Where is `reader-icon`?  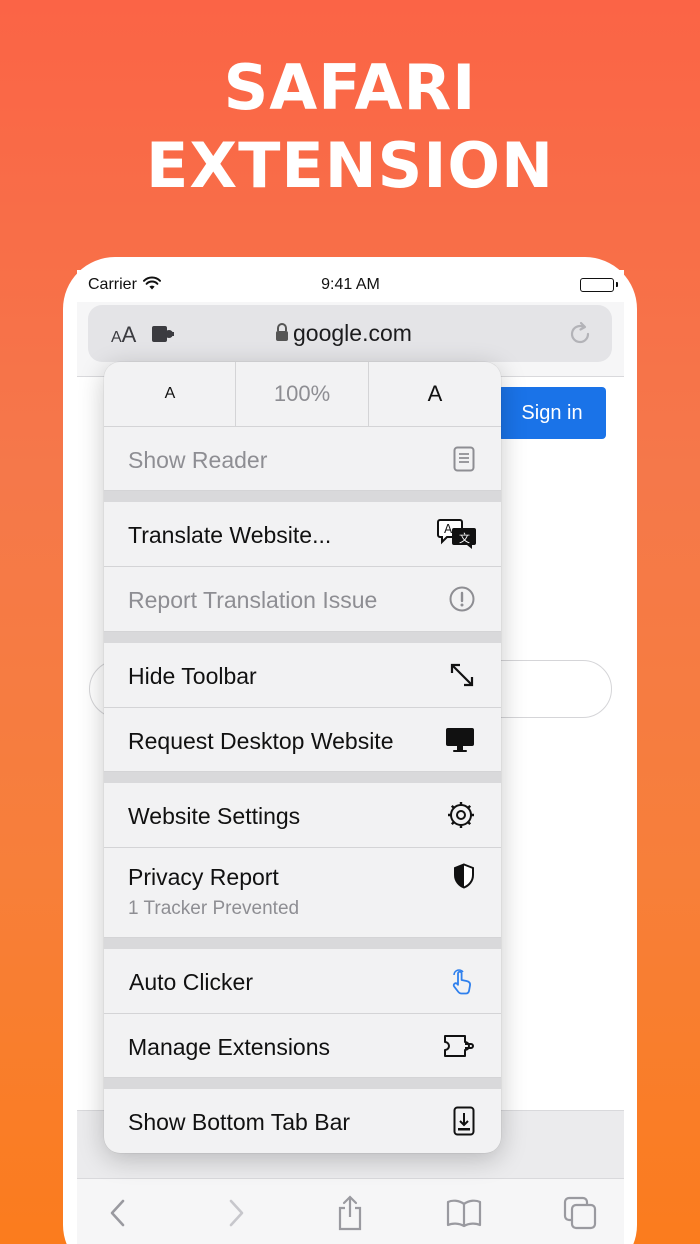 reader-icon is located at coordinates (464, 458).